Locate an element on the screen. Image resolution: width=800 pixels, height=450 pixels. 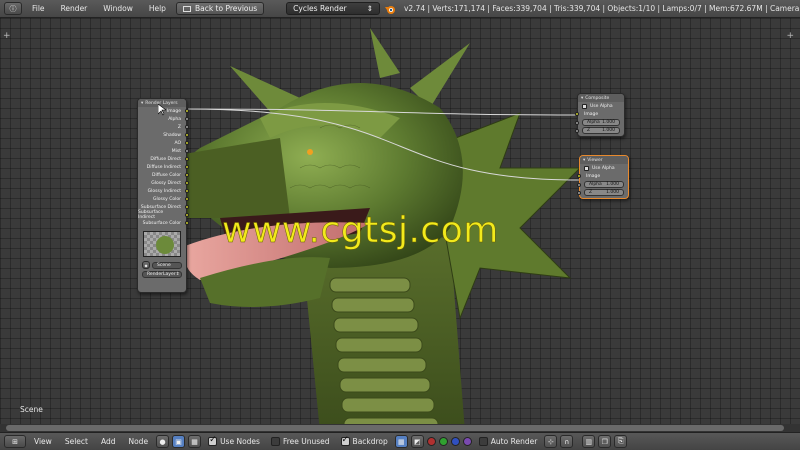
output-socket-row: Diffuse Direct is located at coordinates (163, 159).